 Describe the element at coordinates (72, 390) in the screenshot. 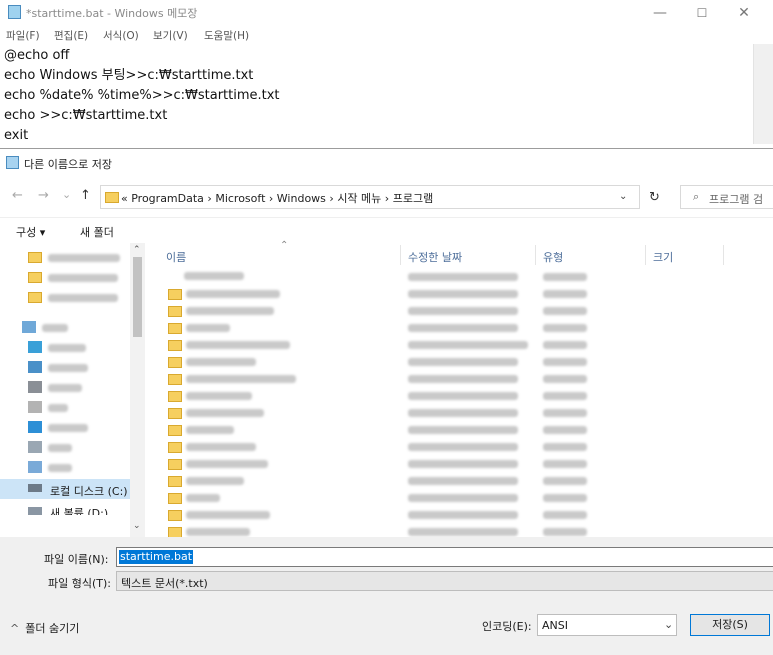

I see `navigation-pane: 로컬 디스크 (C:) 새 볼륨 (D:)` at that location.